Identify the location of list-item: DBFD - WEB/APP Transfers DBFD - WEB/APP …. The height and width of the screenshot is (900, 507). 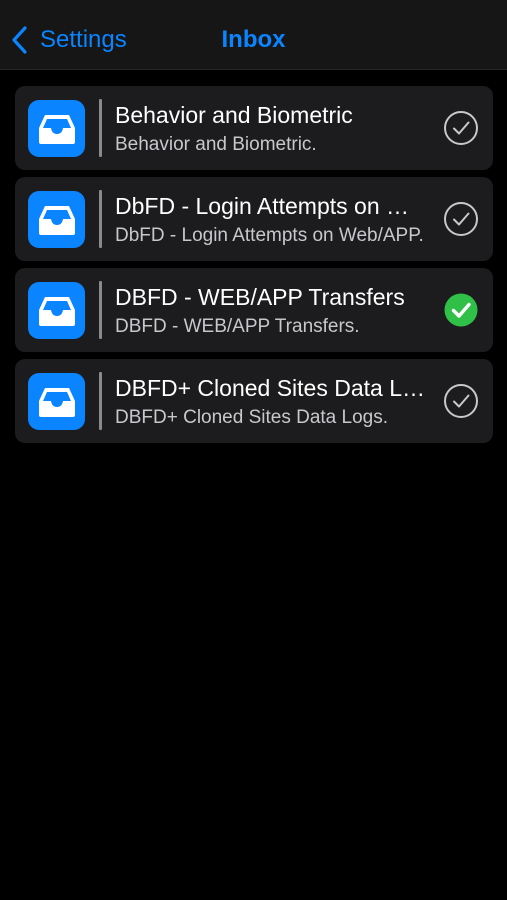
(254, 310).